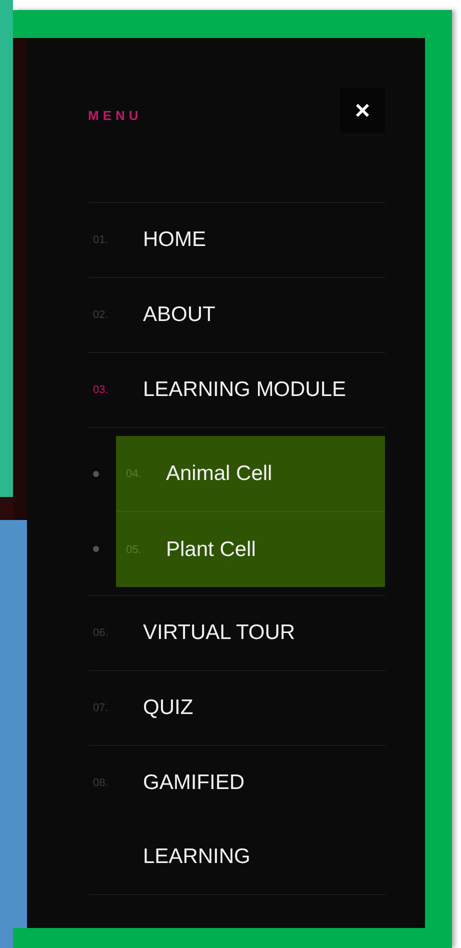 Image resolution: width=461 pixels, height=948 pixels. What do you see at coordinates (236, 390) in the screenshot?
I see `menu-item: 03. LEARNING MODULE` at bounding box center [236, 390].